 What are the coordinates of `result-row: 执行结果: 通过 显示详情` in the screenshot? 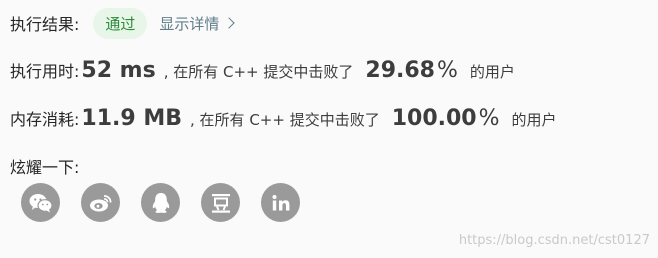 It's located at (123, 23).